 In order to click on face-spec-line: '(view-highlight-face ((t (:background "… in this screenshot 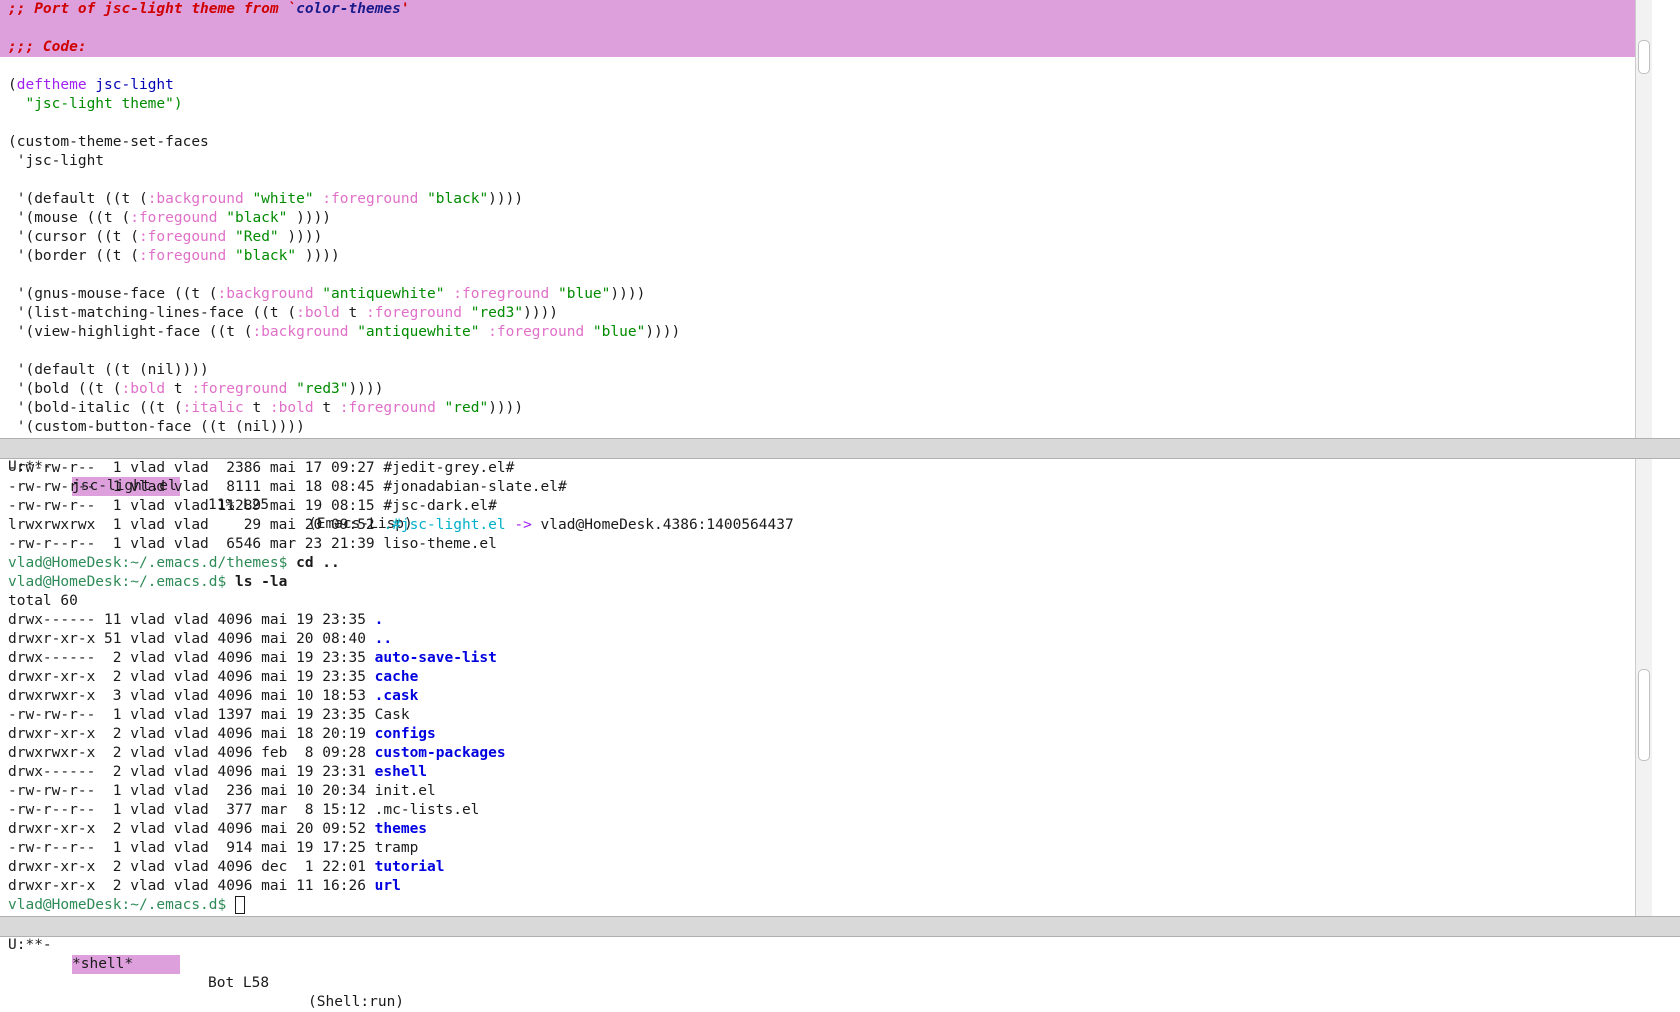, I will do `click(826, 332)`.